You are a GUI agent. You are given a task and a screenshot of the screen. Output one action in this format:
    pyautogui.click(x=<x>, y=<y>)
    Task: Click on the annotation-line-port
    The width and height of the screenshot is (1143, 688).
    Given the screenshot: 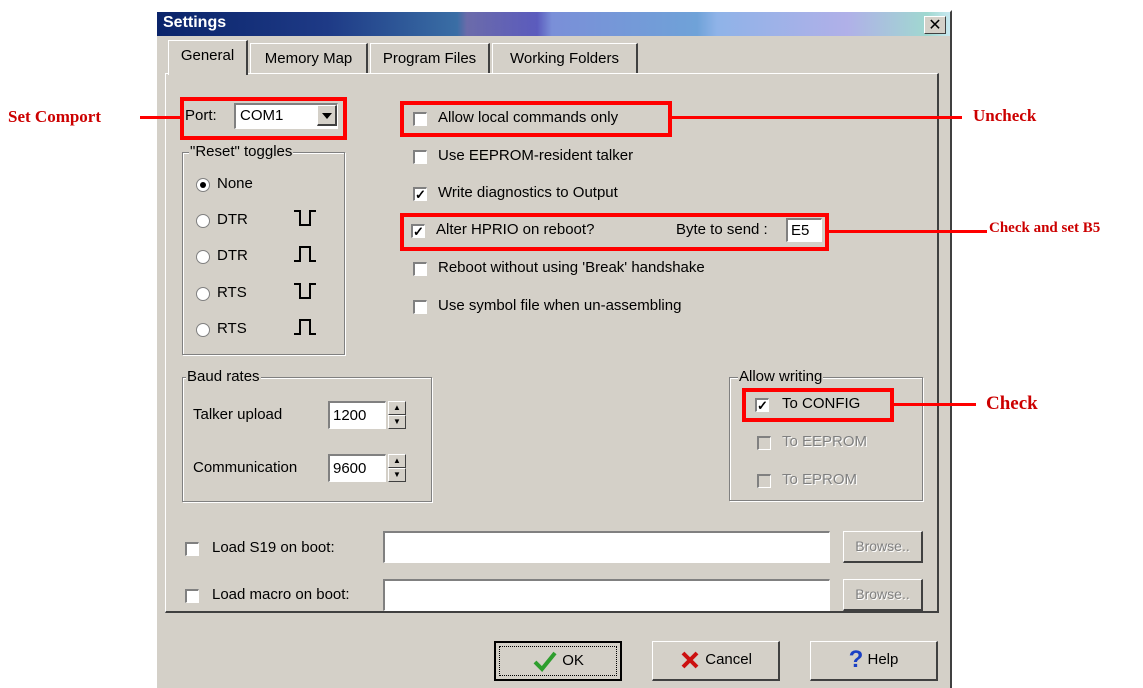 What is the action you would take?
    pyautogui.click(x=160, y=117)
    